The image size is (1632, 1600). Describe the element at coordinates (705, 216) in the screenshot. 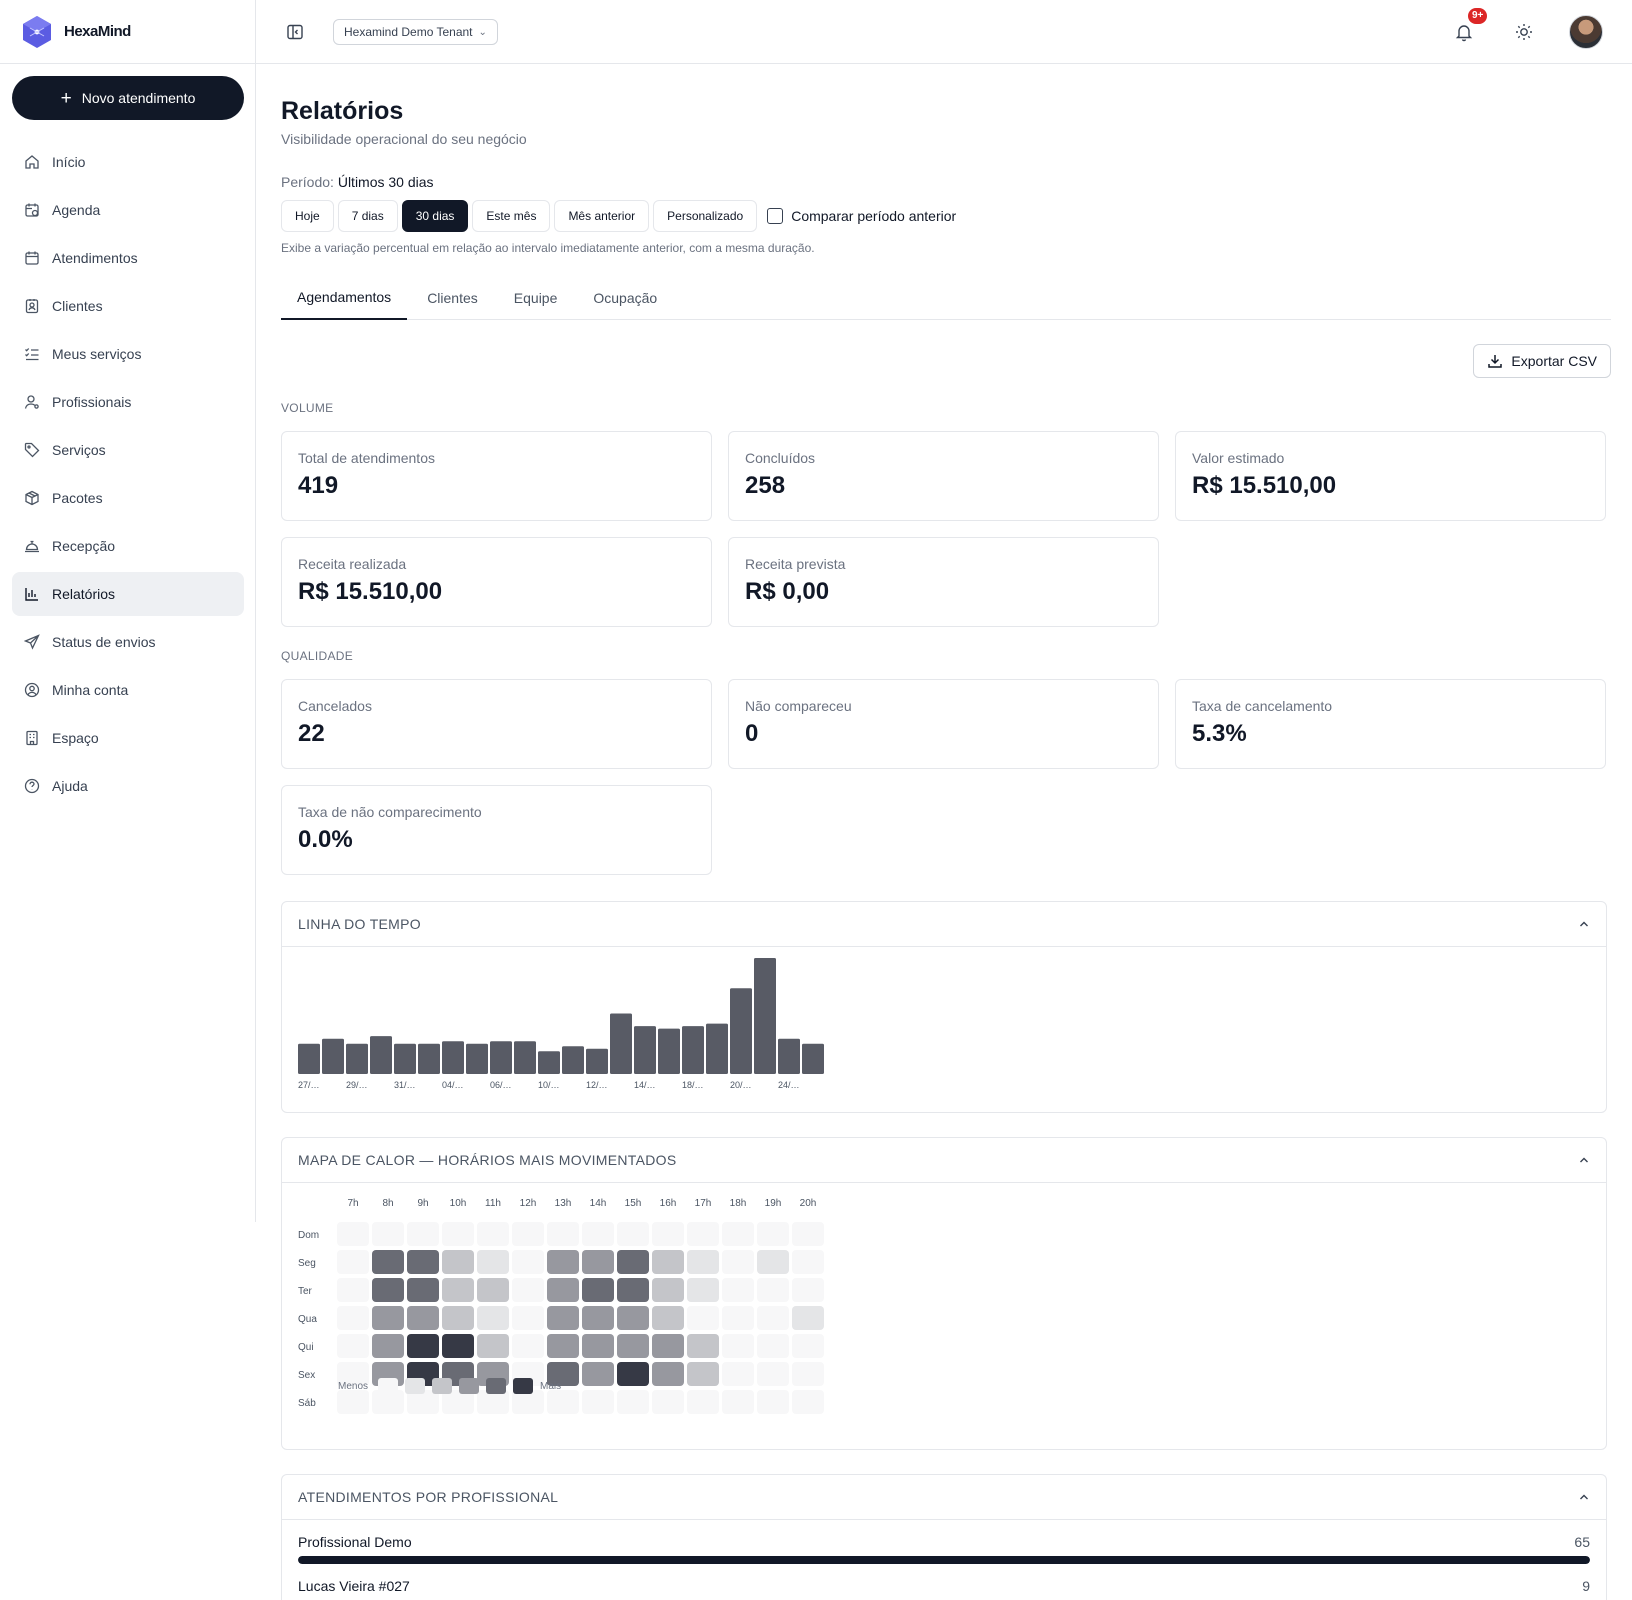

I see `period-button-personalizado: Personalizado` at that location.